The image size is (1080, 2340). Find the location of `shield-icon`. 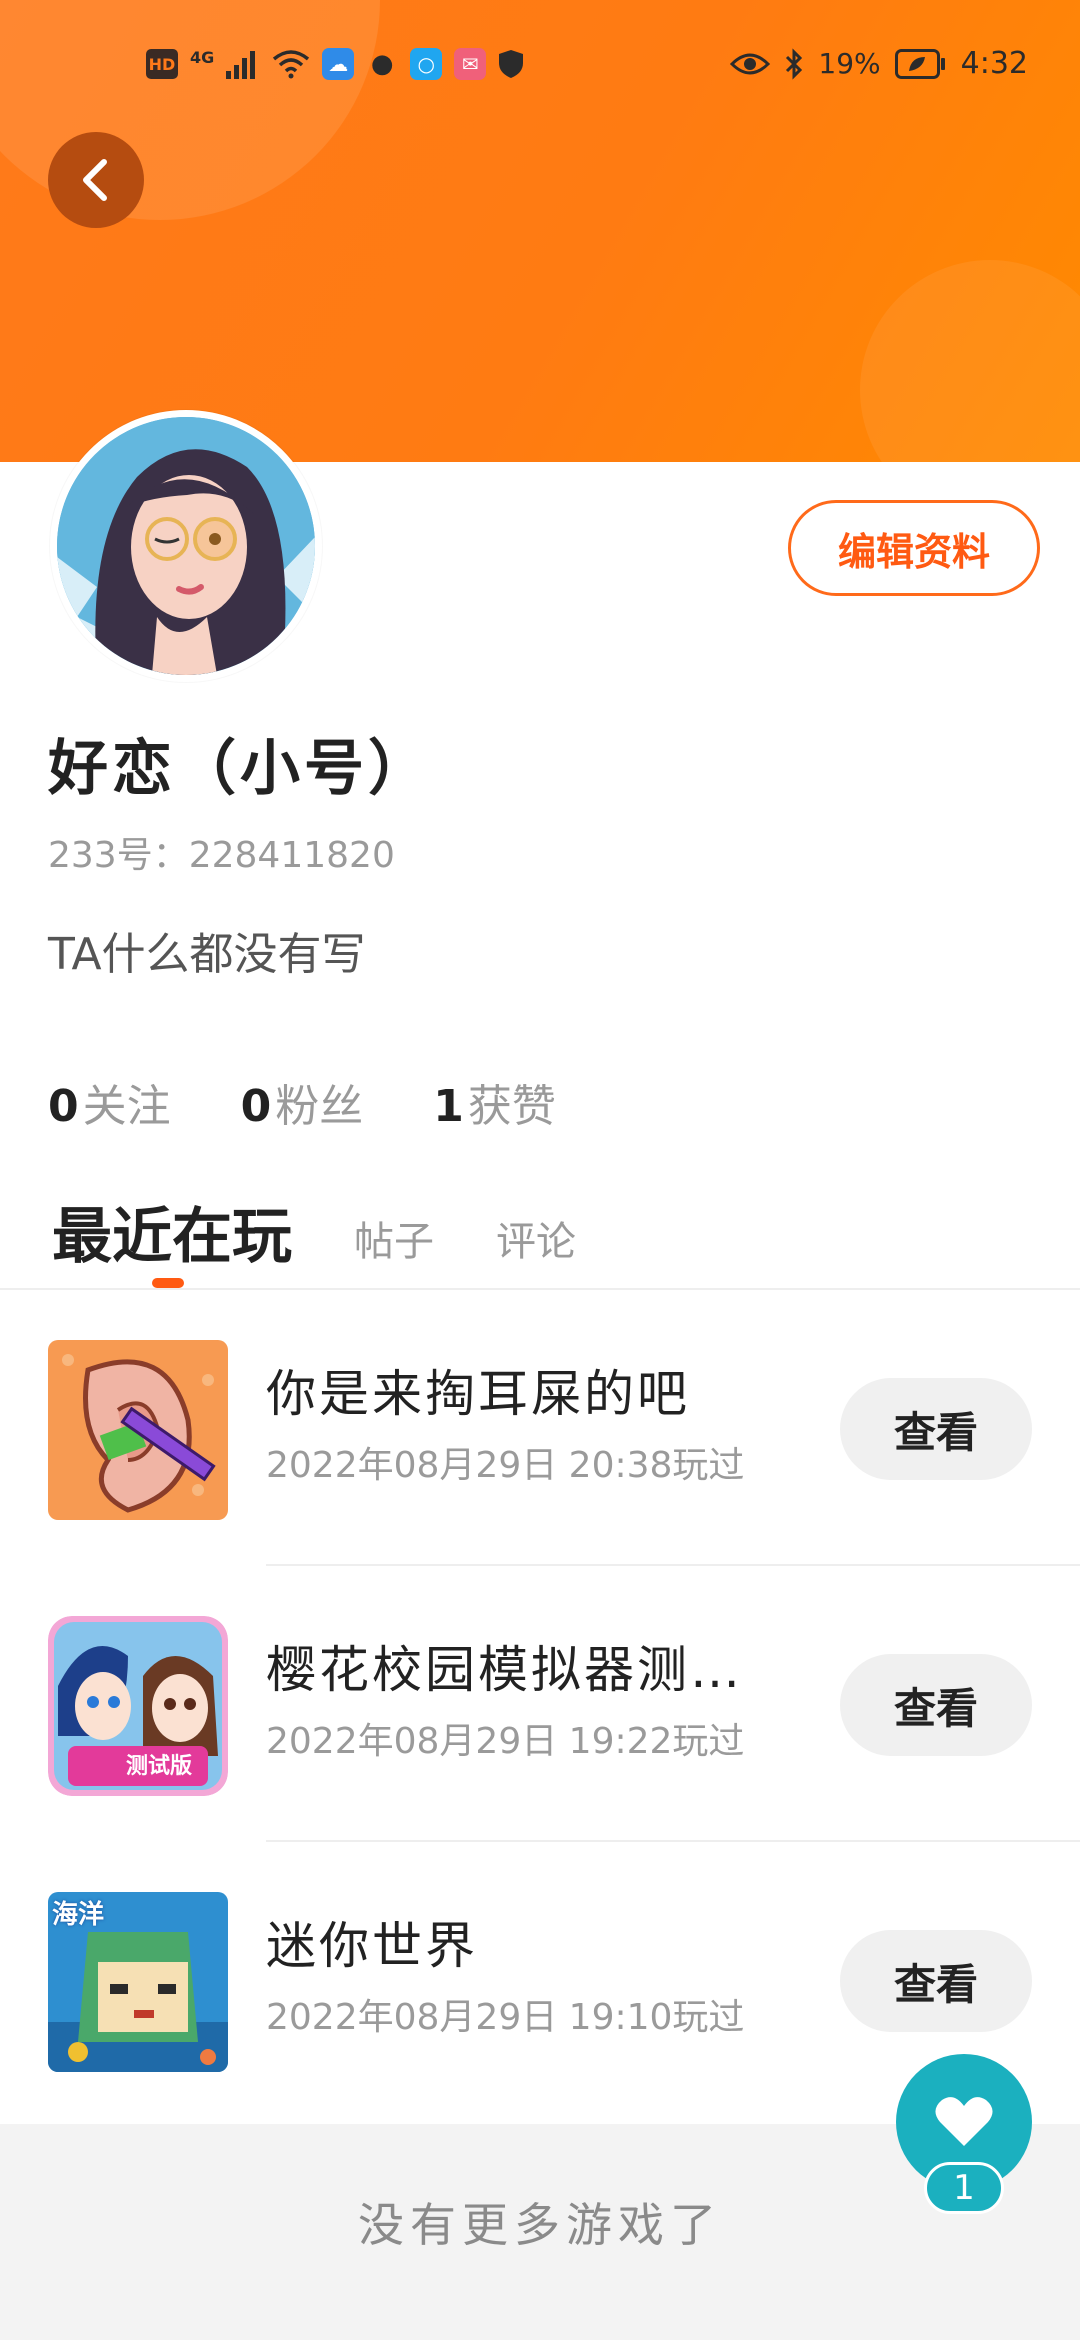

shield-icon is located at coordinates (511, 64).